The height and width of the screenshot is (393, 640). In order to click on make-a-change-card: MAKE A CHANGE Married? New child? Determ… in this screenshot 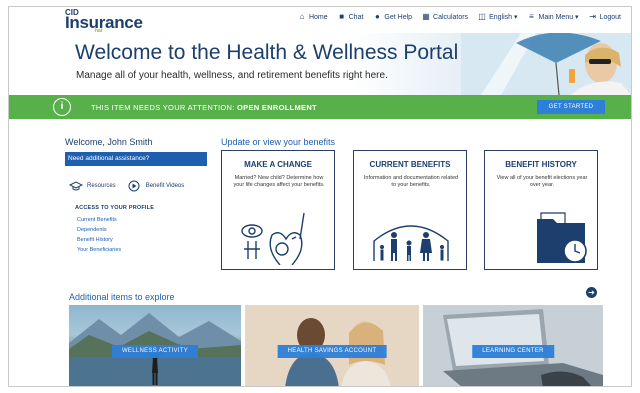, I will do `click(278, 210)`.